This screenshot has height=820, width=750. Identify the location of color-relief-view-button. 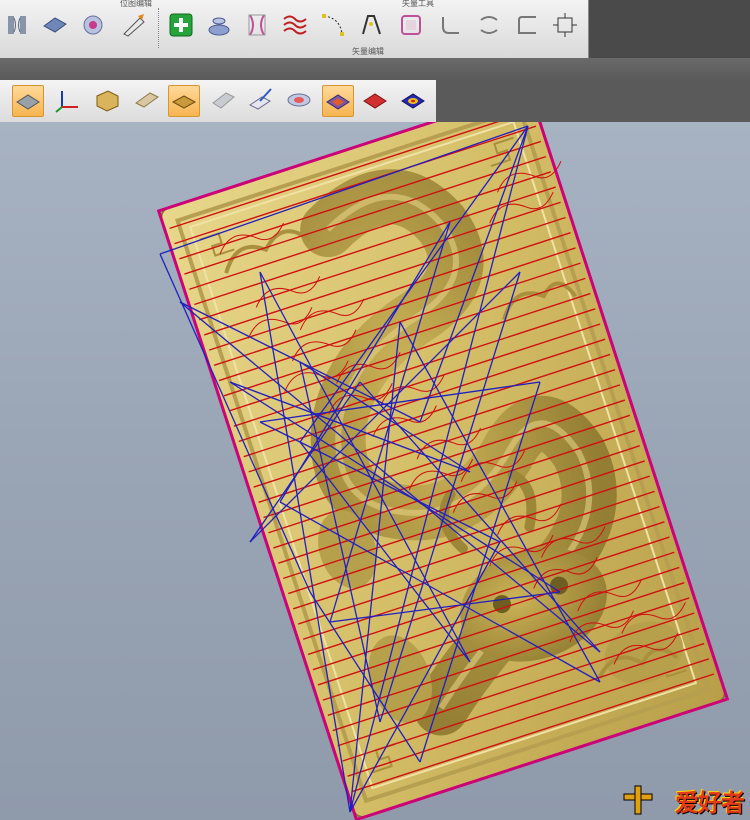
(338, 101).